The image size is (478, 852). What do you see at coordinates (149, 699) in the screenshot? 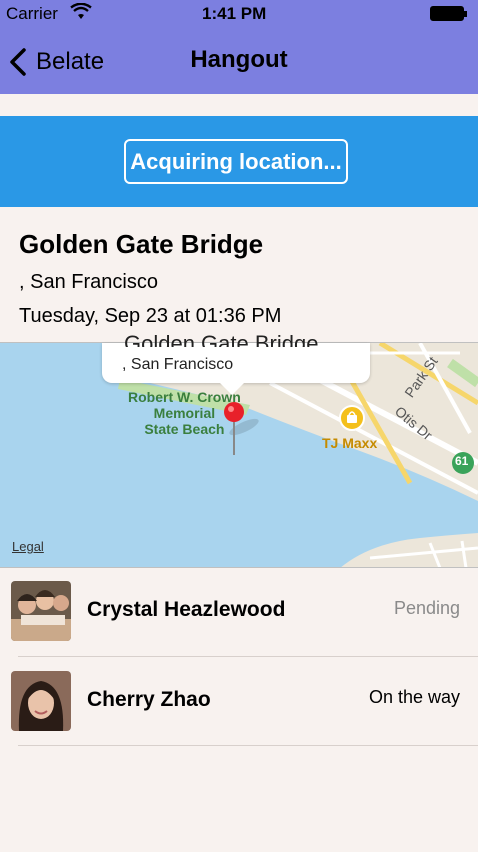
I see `attendee-name: Cherry Zhao` at bounding box center [149, 699].